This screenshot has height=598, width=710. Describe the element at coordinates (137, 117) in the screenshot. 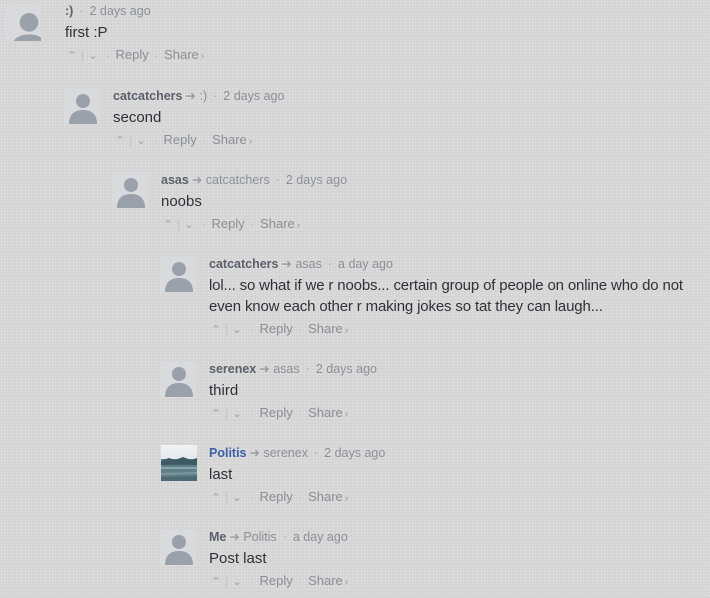

I see `comment-text: second` at that location.